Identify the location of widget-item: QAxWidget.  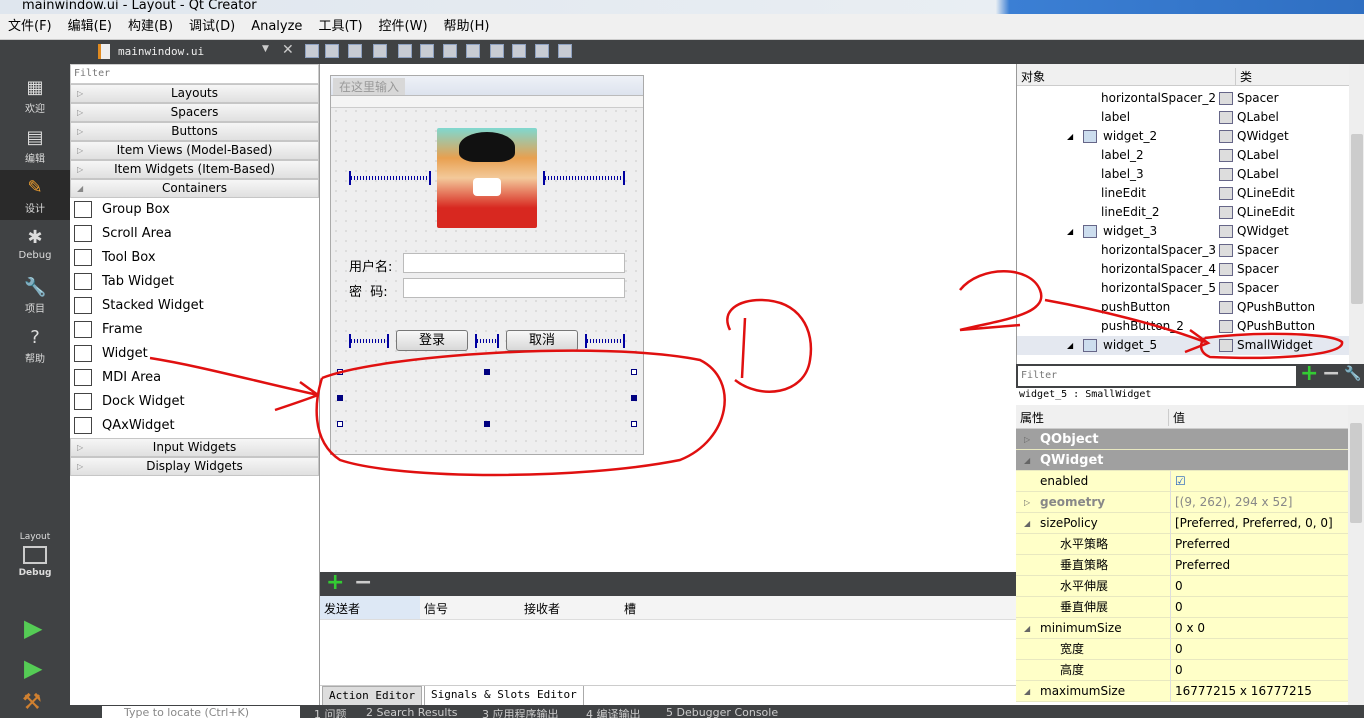
(194, 426).